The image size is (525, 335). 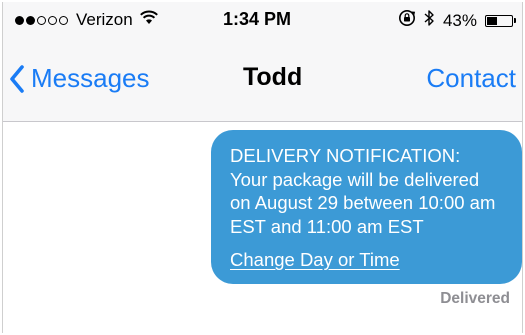 What do you see at coordinates (345, 155) in the screenshot?
I see `message-line: DELIVERY NOTIFICATION:` at bounding box center [345, 155].